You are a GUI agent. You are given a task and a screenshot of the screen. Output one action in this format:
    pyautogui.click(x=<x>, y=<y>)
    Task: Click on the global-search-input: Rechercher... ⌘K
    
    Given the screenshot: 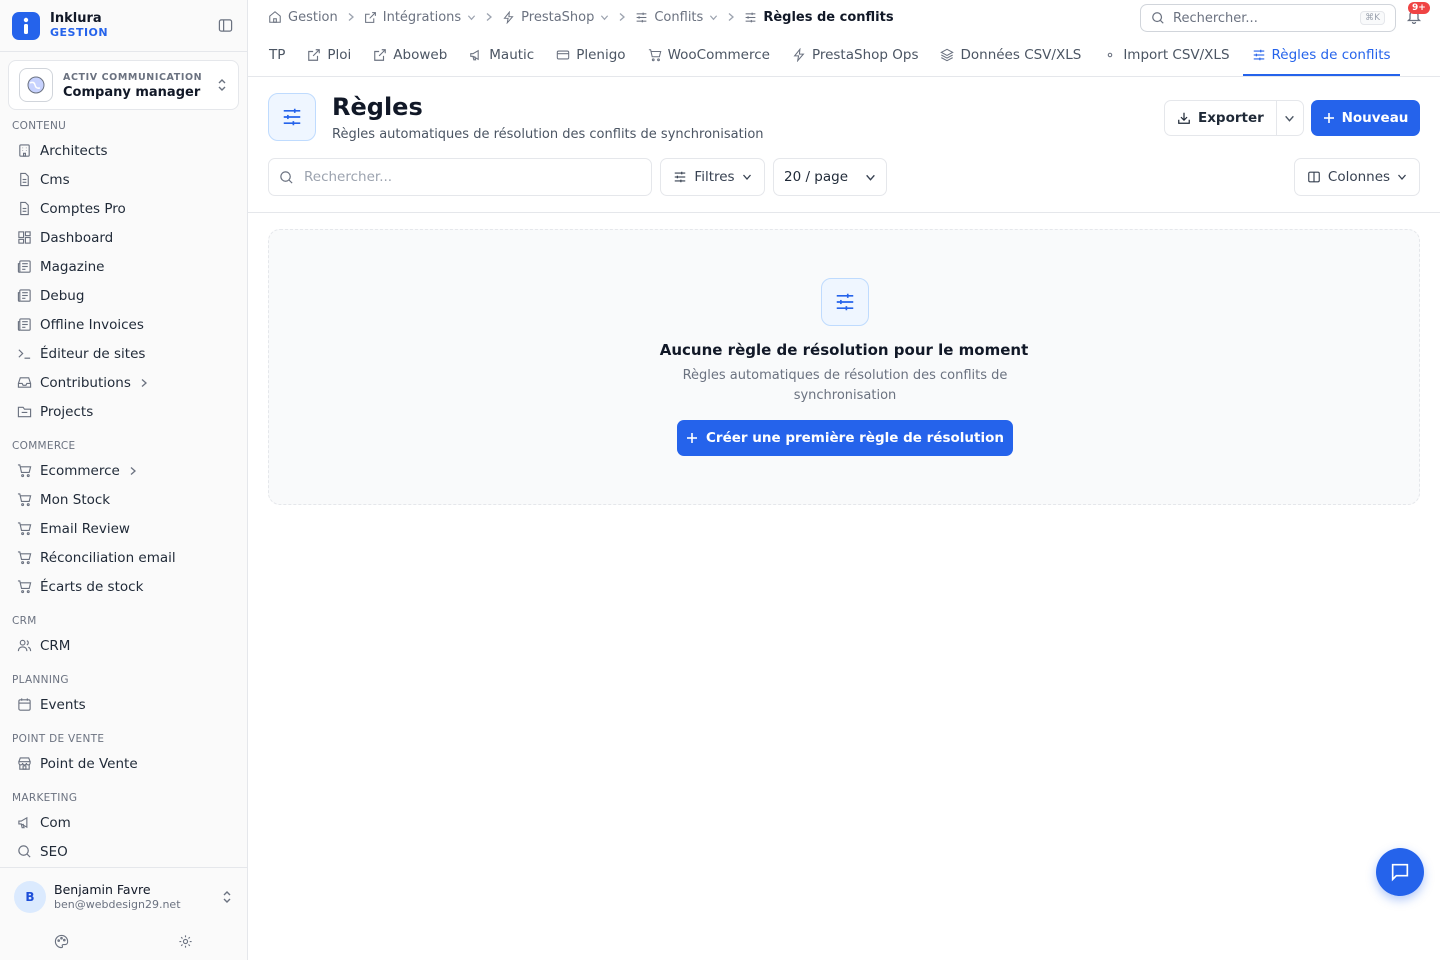 What is the action you would take?
    pyautogui.click(x=1268, y=18)
    